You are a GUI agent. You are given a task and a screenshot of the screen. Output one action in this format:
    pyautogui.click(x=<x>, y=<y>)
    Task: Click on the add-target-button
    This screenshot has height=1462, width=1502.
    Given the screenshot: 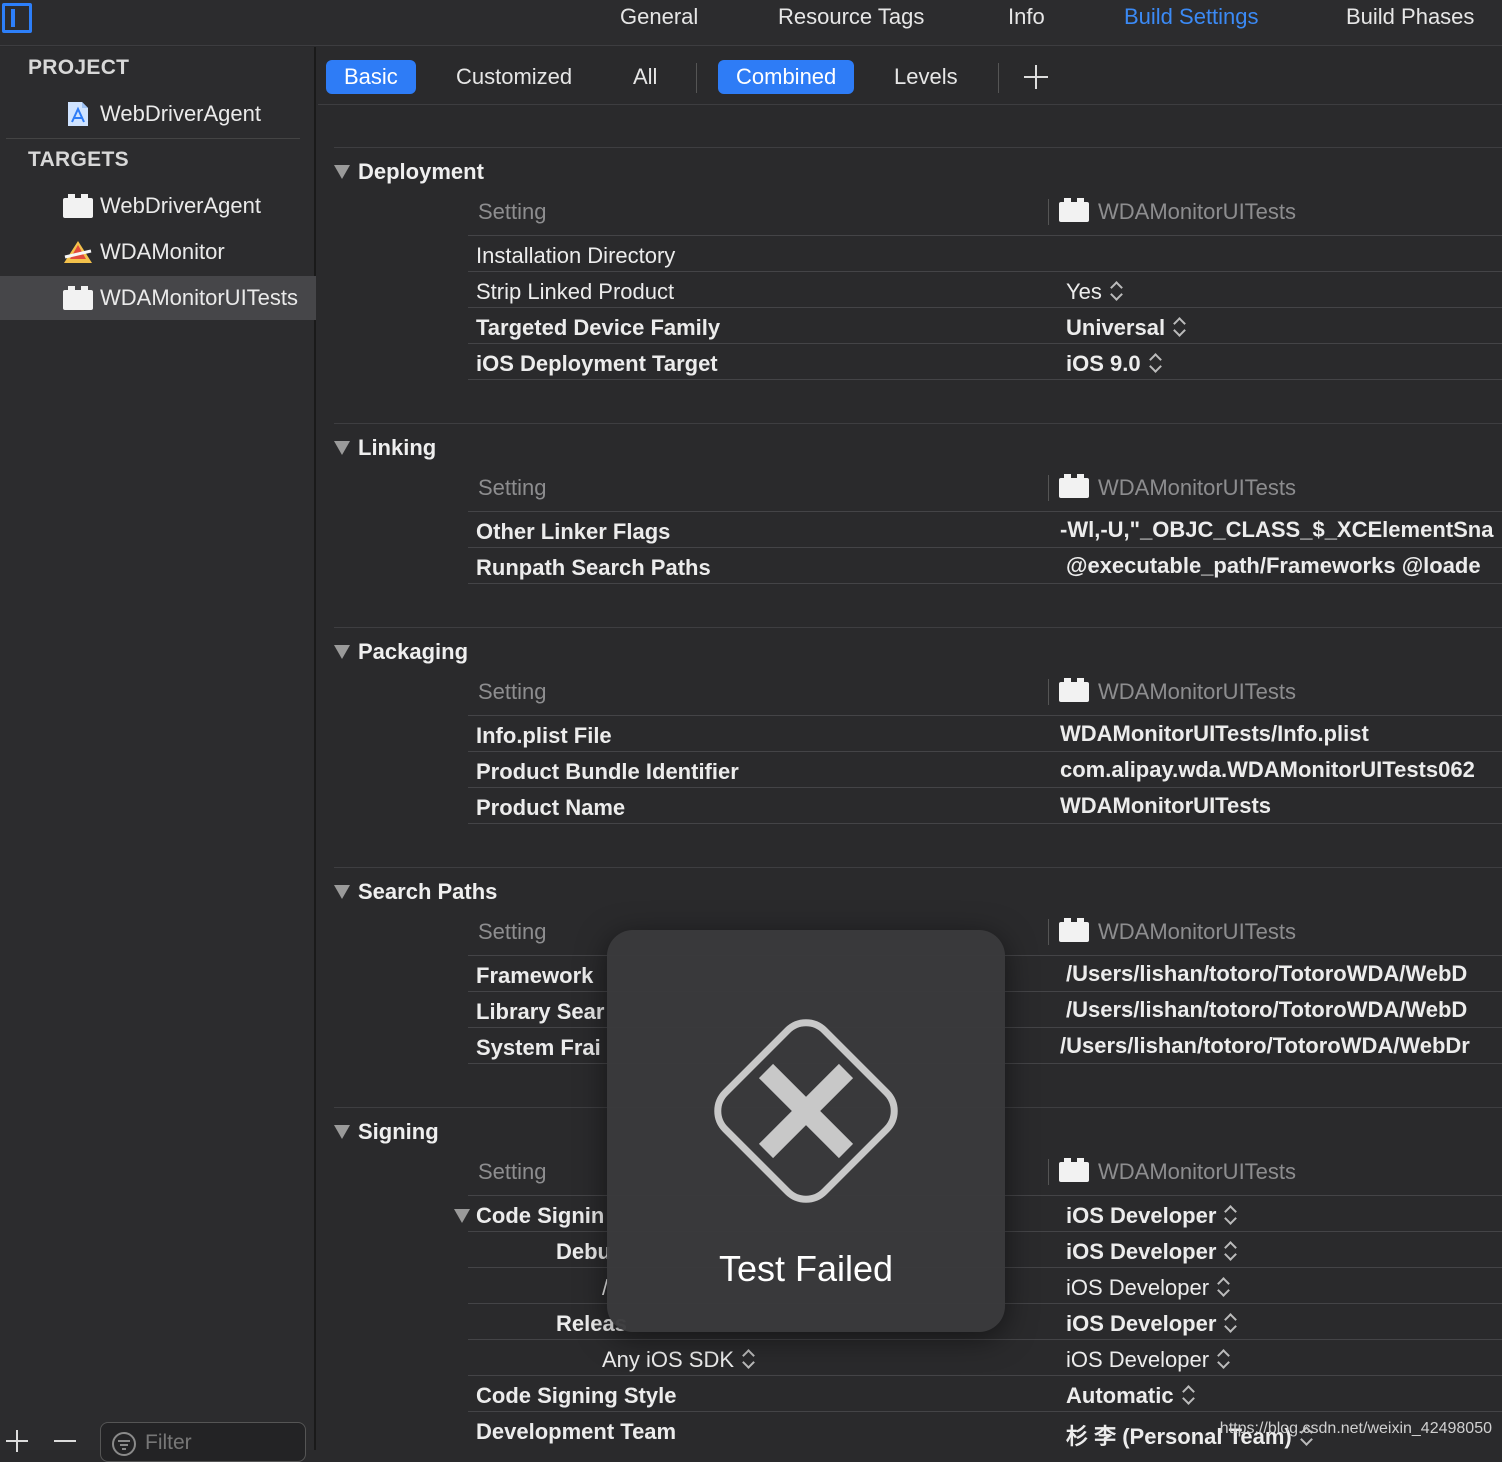 What is the action you would take?
    pyautogui.click(x=17, y=1441)
    